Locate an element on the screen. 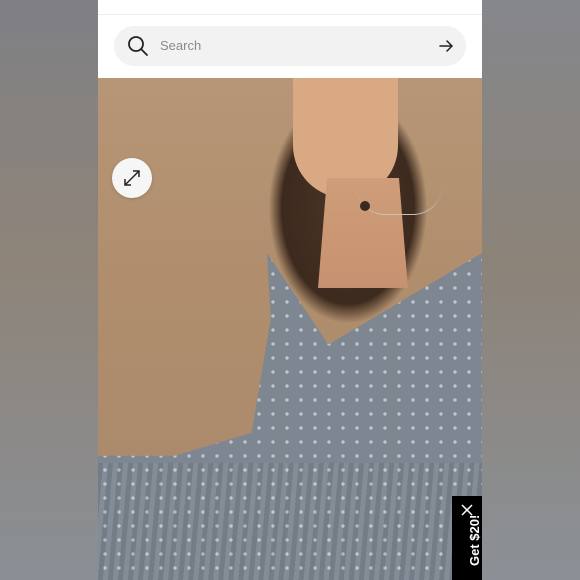 Image resolution: width=580 pixels, height=580 pixels. photo-skirt-pleats is located at coordinates (290, 521).